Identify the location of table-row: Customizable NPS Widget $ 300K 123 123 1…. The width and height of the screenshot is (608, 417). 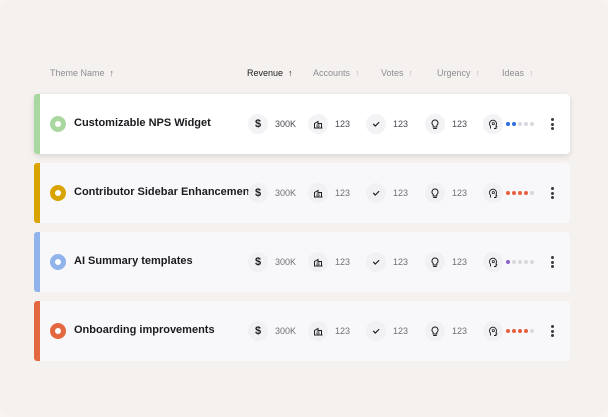
(302, 124).